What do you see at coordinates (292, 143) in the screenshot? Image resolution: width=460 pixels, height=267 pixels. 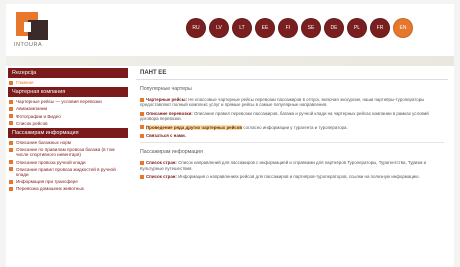 I see `divider` at bounding box center [292, 143].